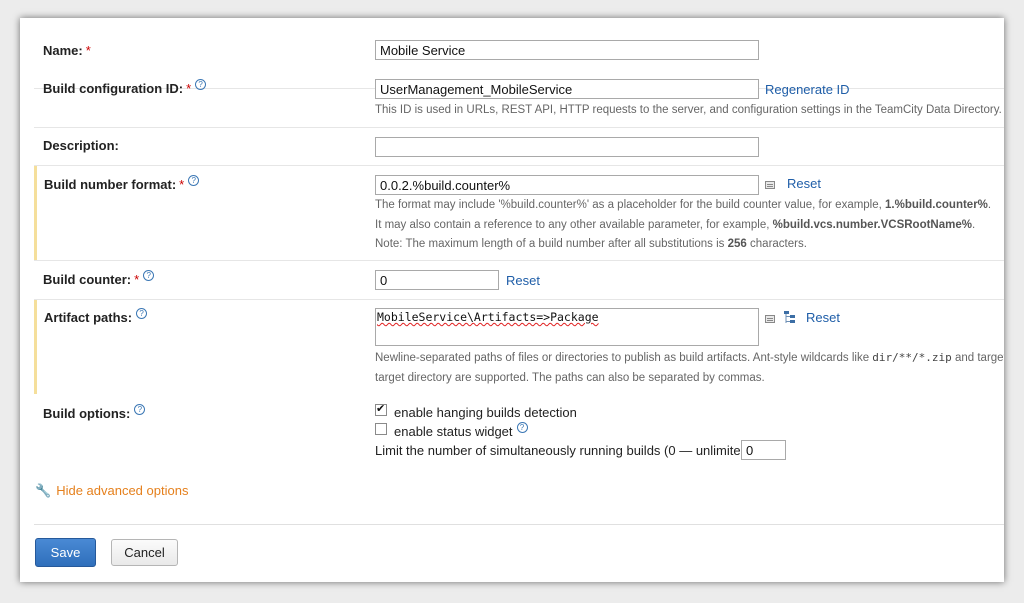  Describe the element at coordinates (790, 318) in the screenshot. I see `artifact-tree-icon` at that location.